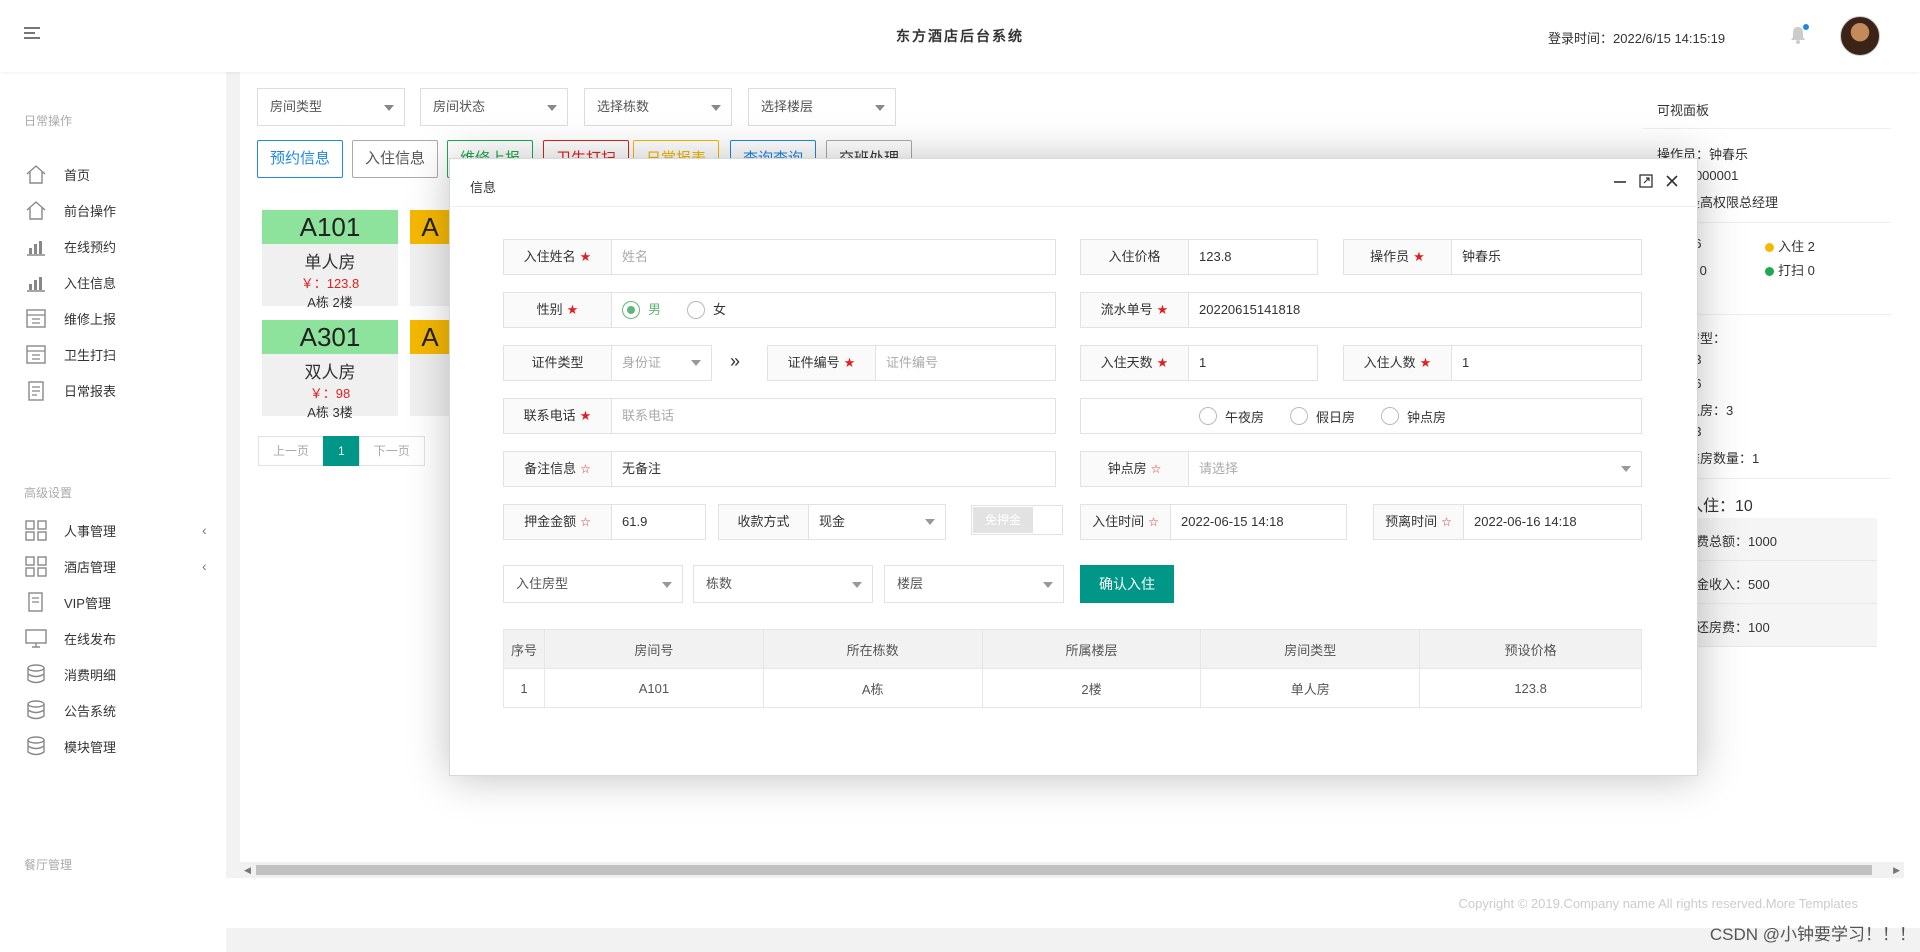  I want to click on sidebar-item-3: 在线预约, so click(70, 246).